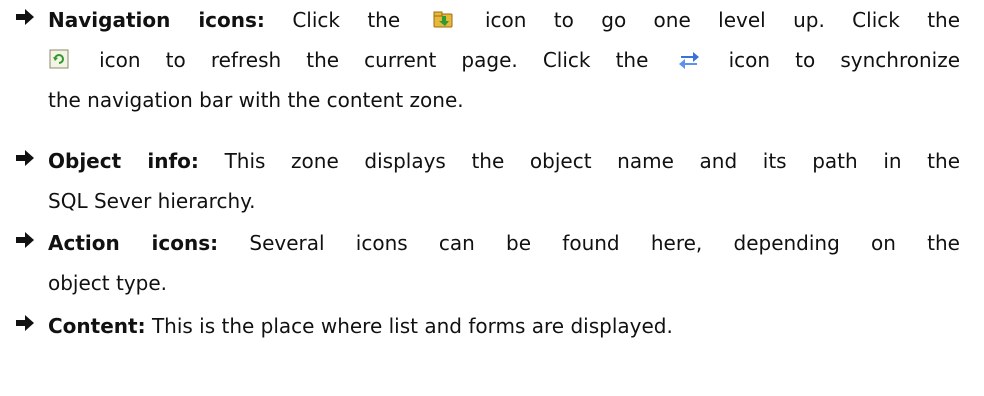 This screenshot has width=984, height=396. I want to click on item-text: SQL Sever hierarchy., so click(152, 201).